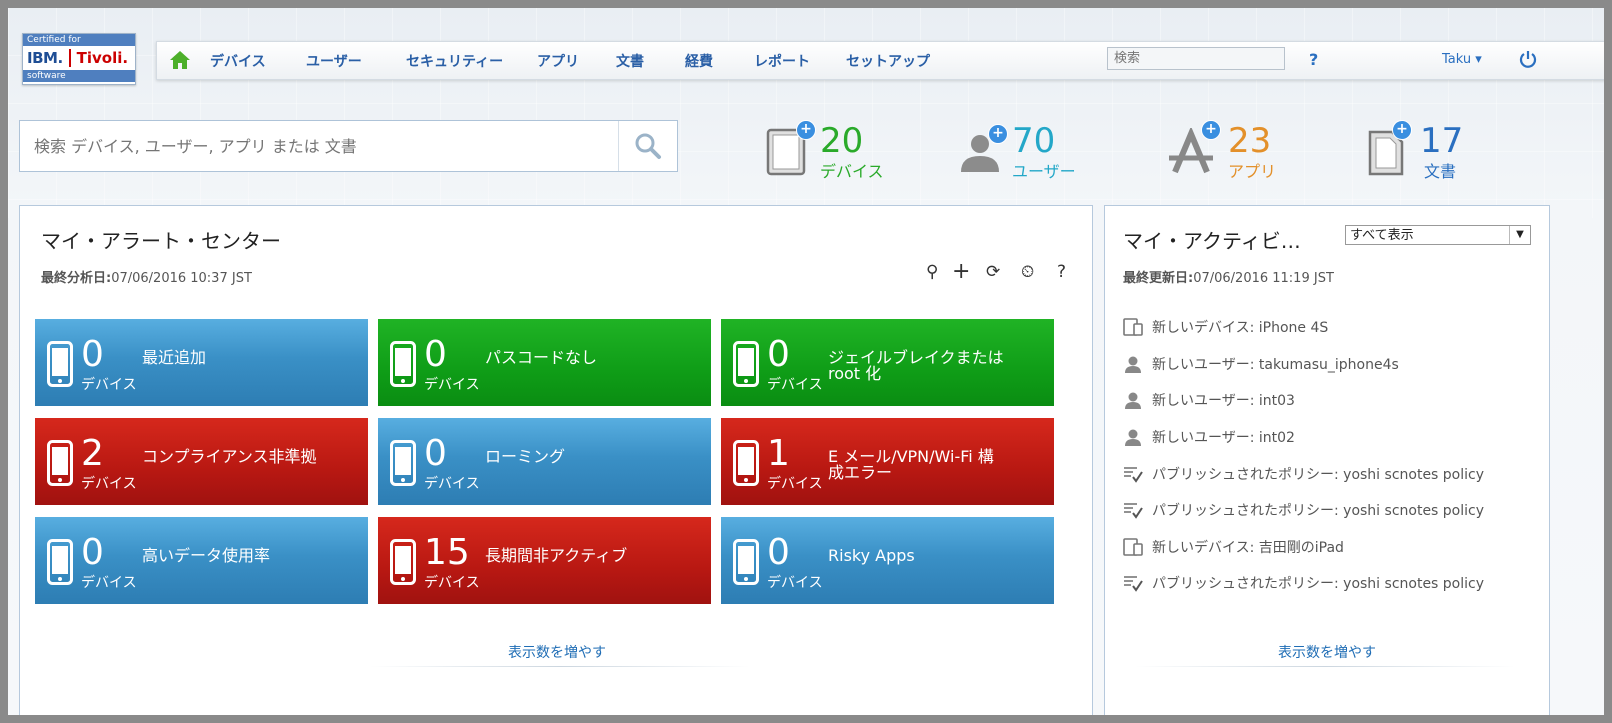 This screenshot has height=723, width=1612. What do you see at coordinates (174, 357) in the screenshot?
I see `tile-label: 最近追加` at bounding box center [174, 357].